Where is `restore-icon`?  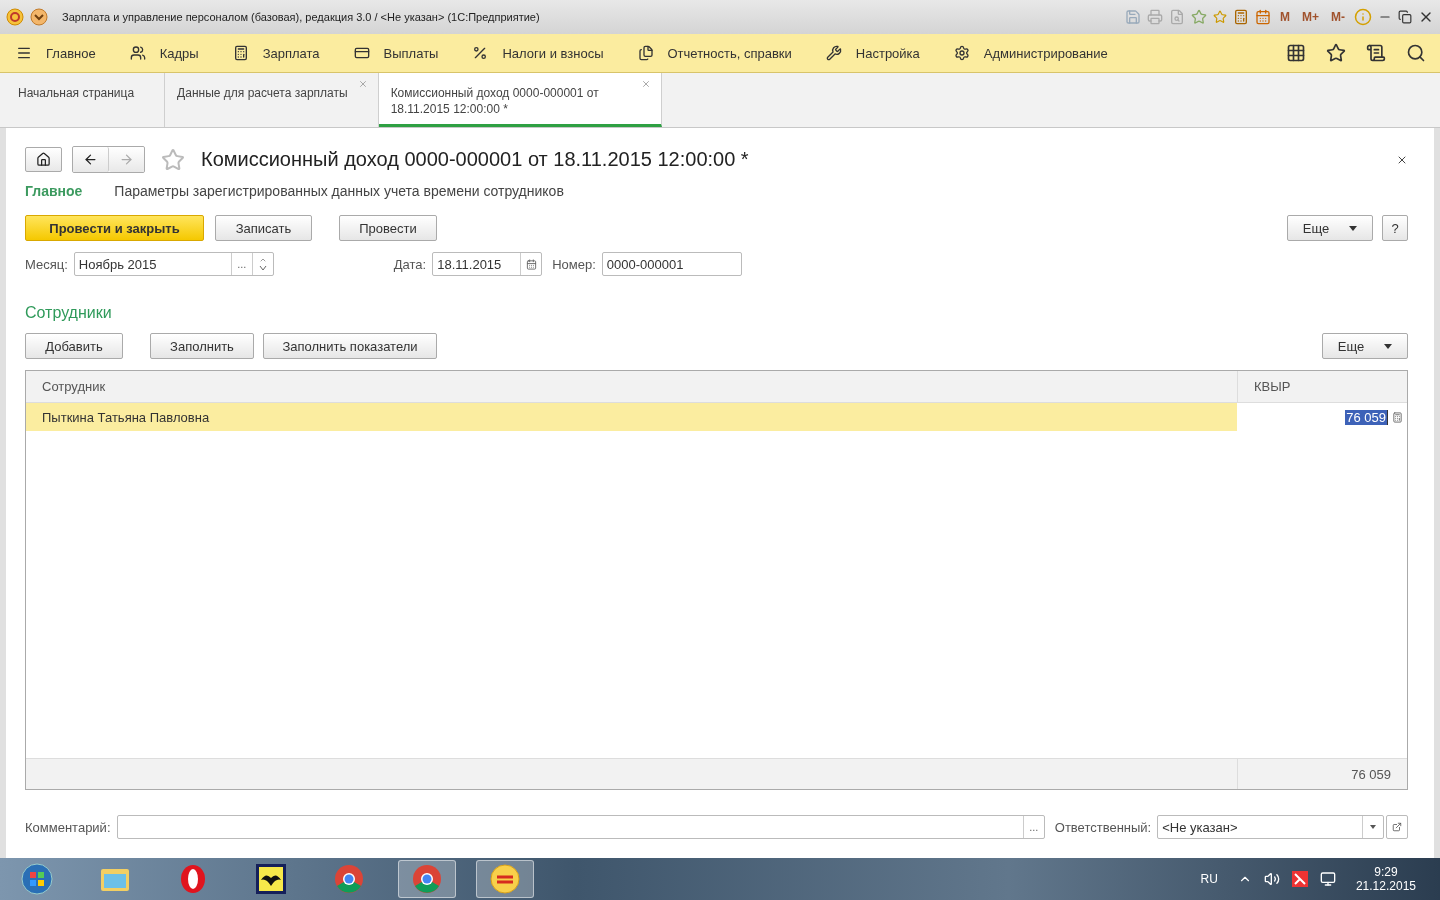 restore-icon is located at coordinates (1405, 17).